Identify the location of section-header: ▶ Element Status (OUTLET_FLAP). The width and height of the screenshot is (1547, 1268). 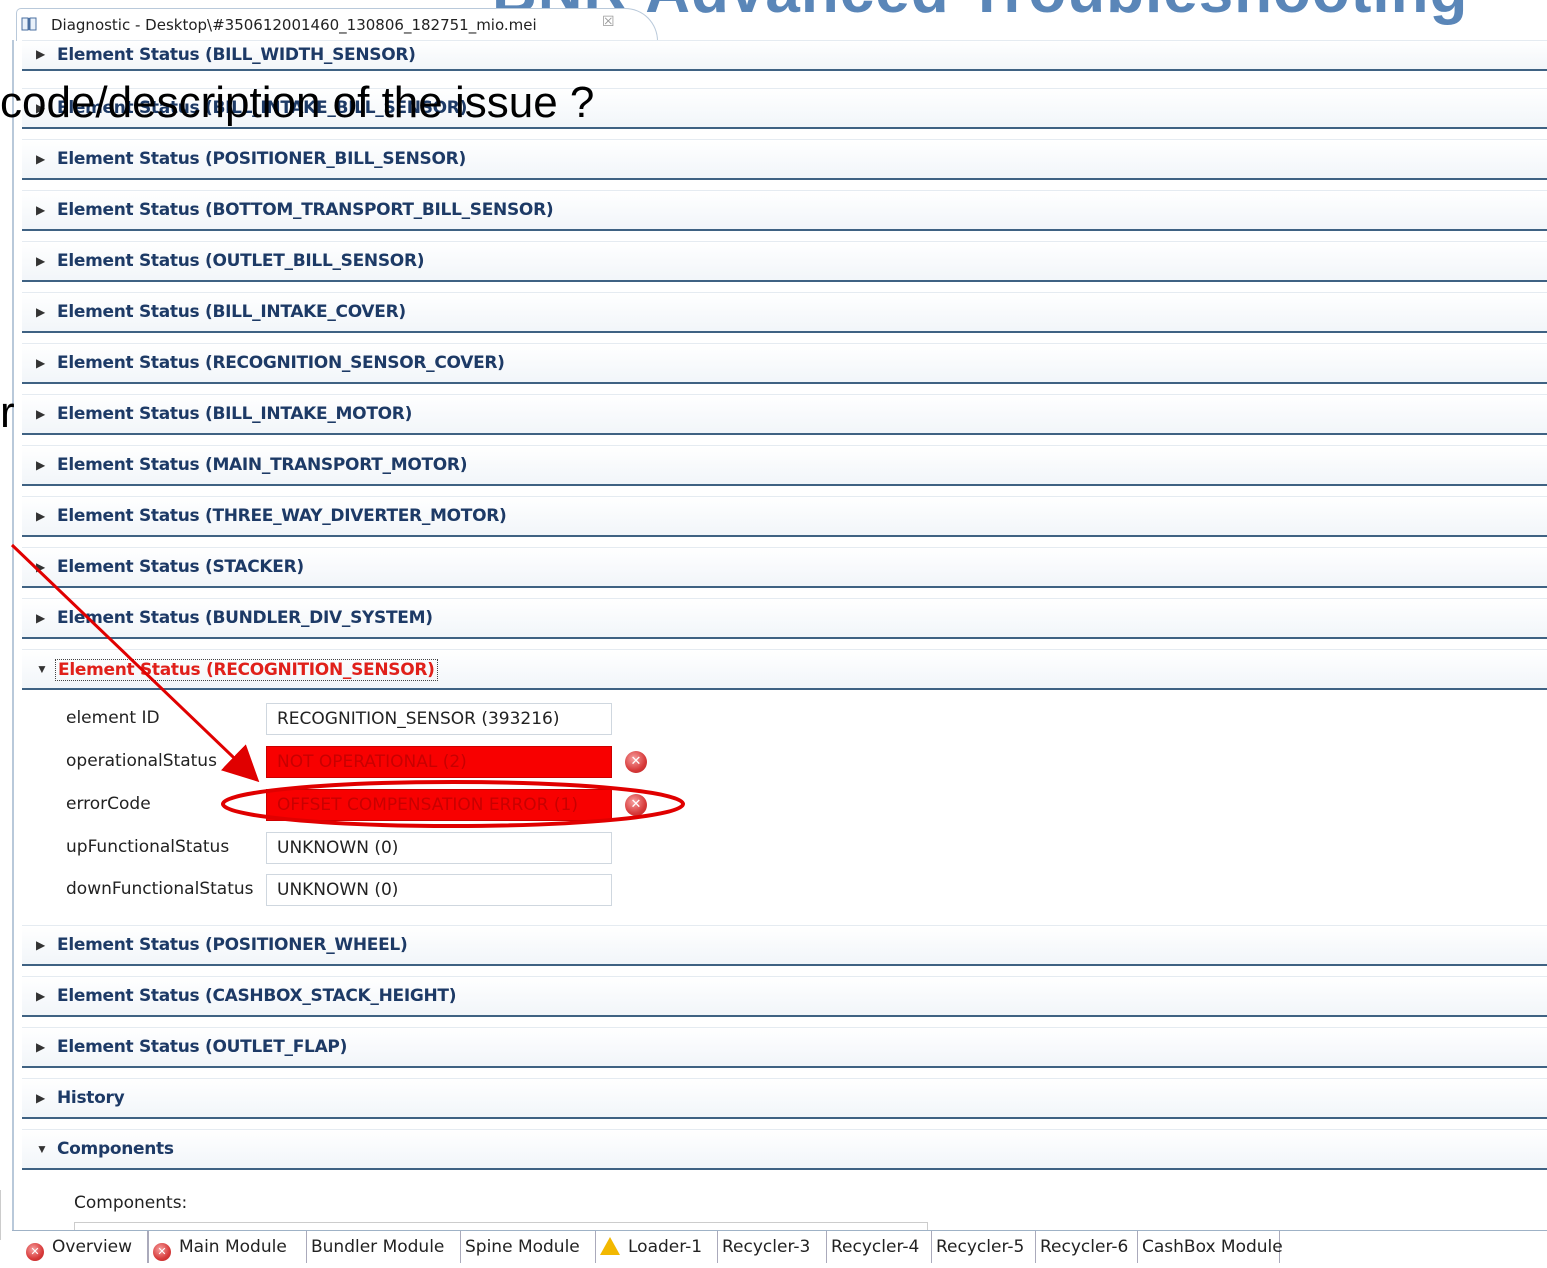
(784, 1047).